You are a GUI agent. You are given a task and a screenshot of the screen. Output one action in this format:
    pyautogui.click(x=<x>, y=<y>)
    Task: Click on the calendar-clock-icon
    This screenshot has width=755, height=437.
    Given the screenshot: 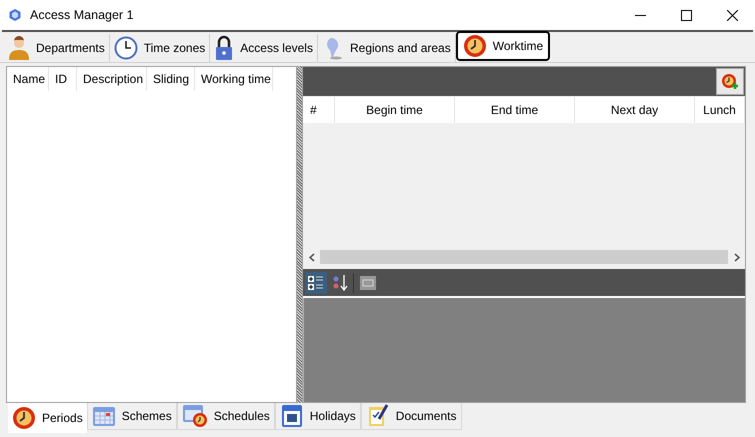 What is the action you would take?
    pyautogui.click(x=195, y=416)
    